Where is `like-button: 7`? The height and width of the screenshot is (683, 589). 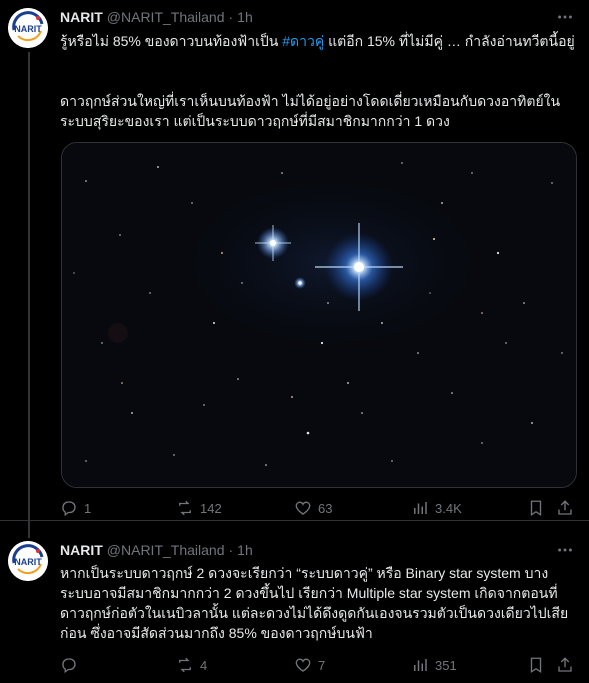
like-button: 7 is located at coordinates (309, 665).